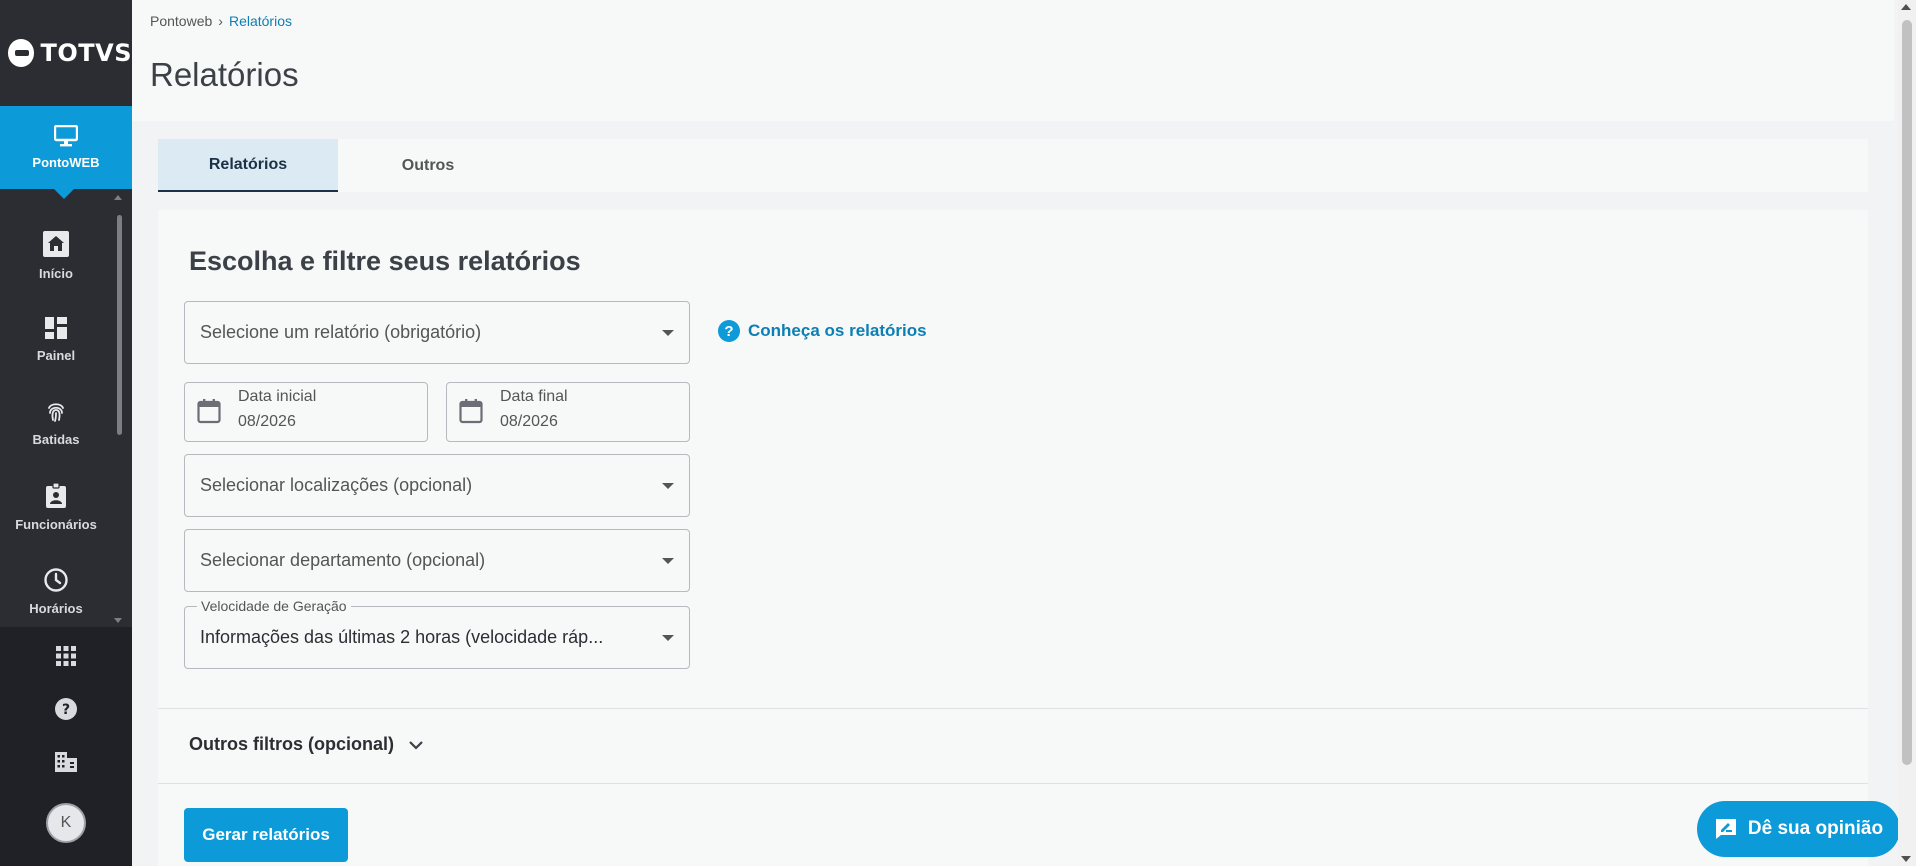 Image resolution: width=1916 pixels, height=866 pixels. I want to click on home-icon, so click(56, 243).